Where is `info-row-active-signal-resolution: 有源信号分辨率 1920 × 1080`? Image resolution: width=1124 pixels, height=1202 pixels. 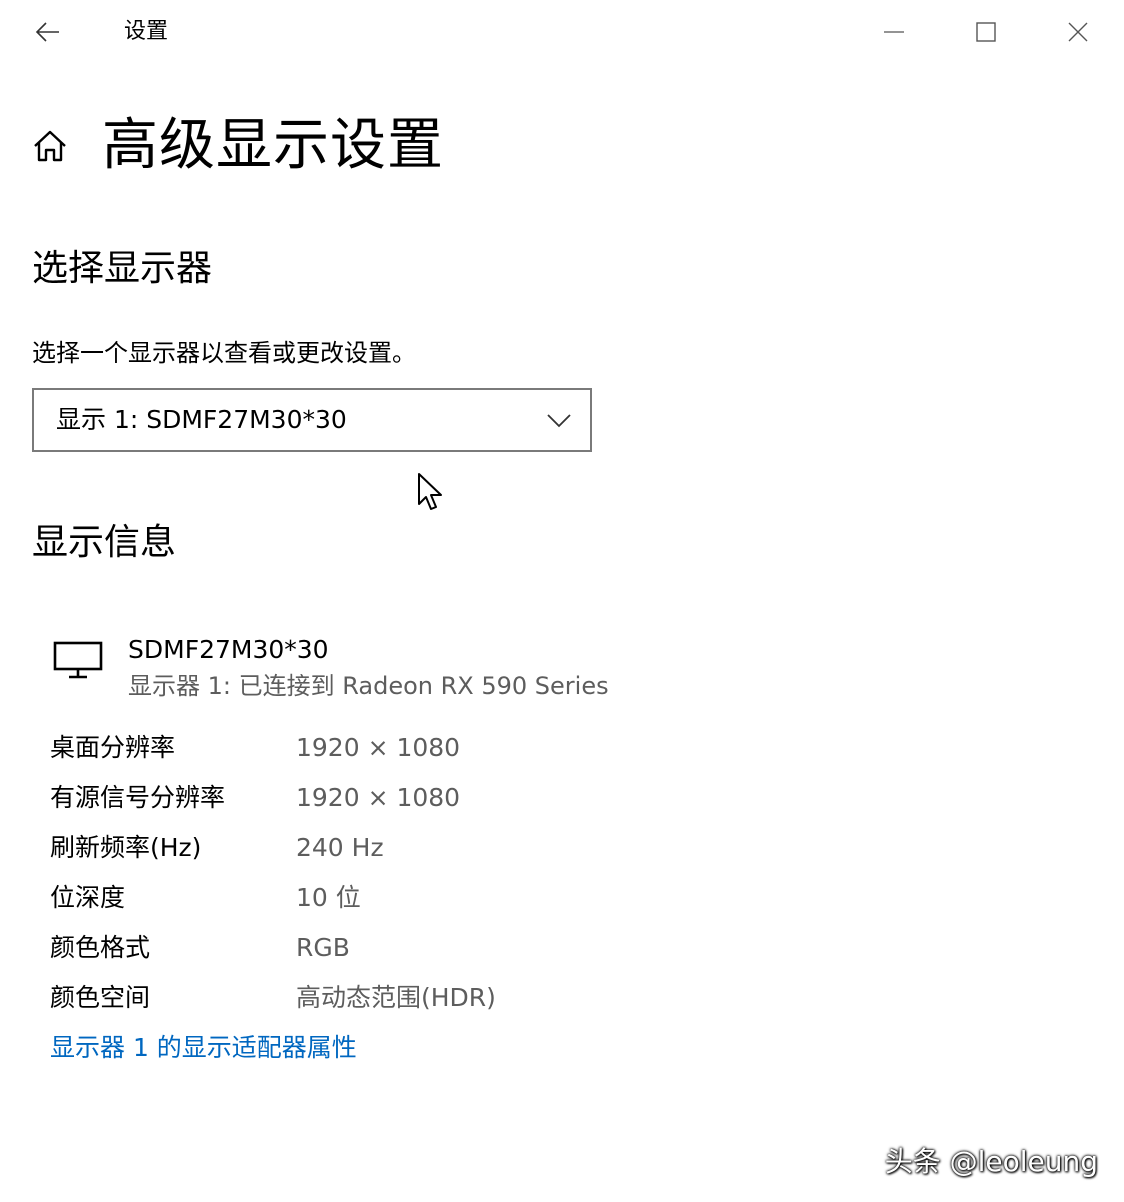 info-row-active-signal-resolution: 有源信号分辨率 1920 × 1080 is located at coordinates (400, 798).